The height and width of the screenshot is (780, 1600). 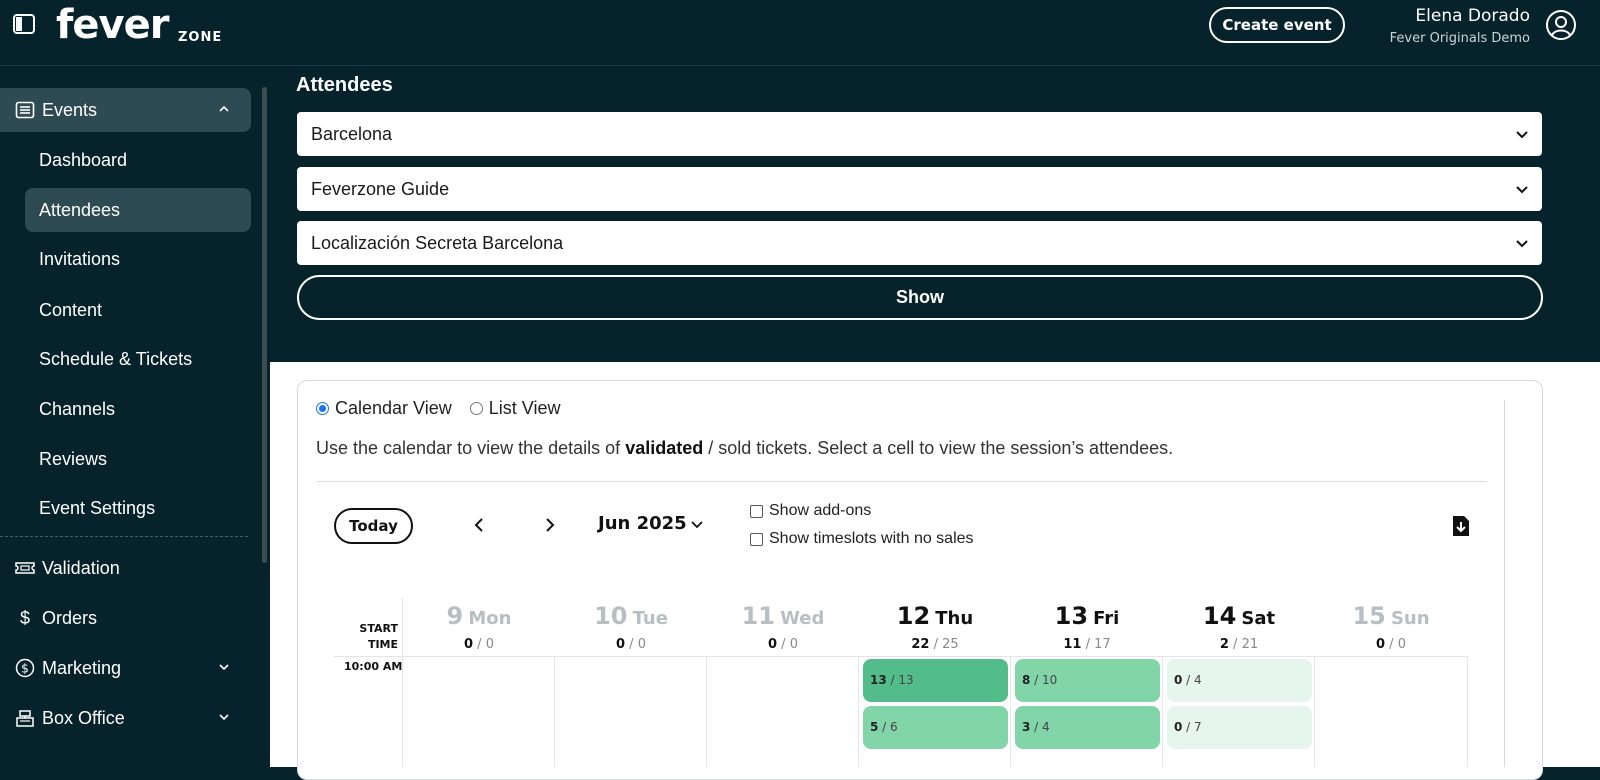 I want to click on ticket-icon, so click(x=25, y=568).